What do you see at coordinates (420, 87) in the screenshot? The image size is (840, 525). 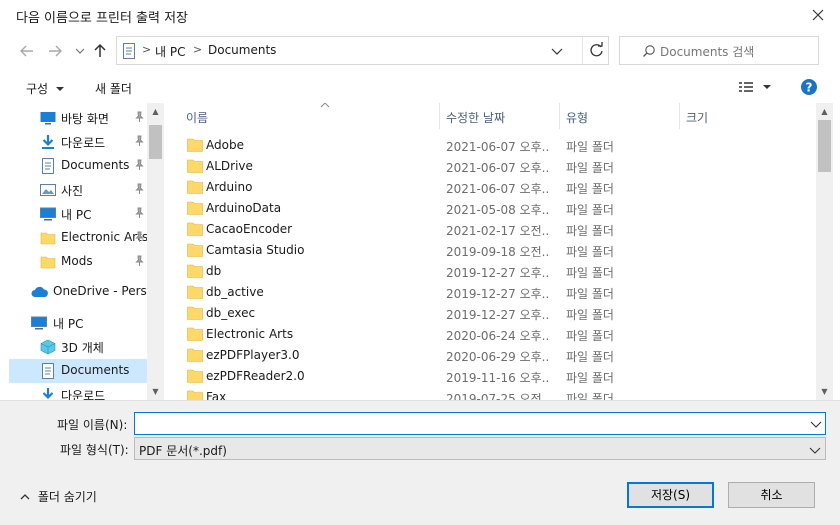 I see `command-toolbar: 구성 새 폴더 ?` at bounding box center [420, 87].